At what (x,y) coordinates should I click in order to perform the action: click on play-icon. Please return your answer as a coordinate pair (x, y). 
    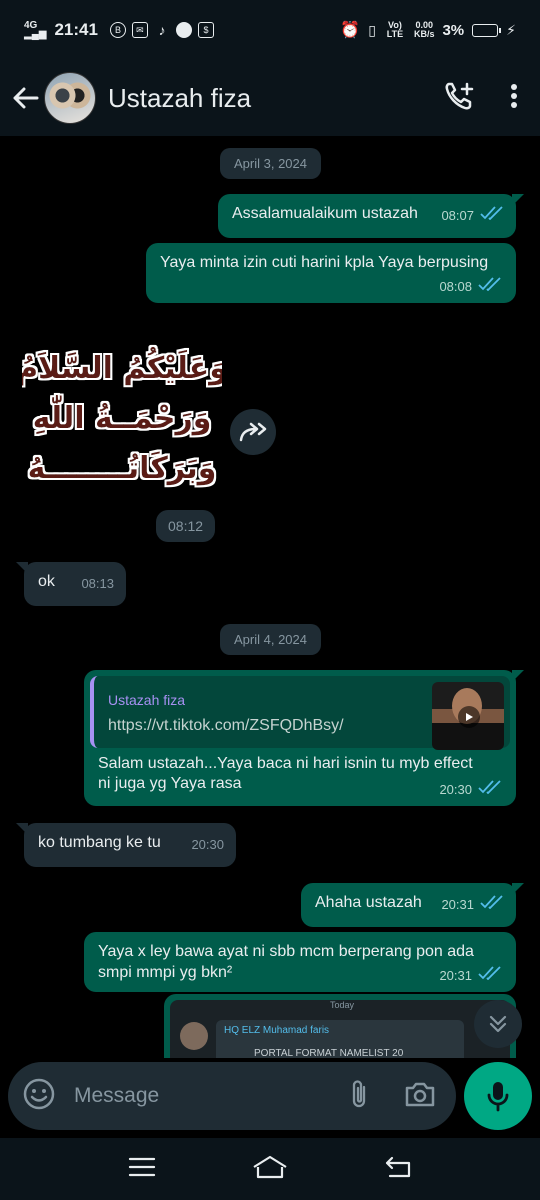
    Looking at the image, I should click on (469, 717).